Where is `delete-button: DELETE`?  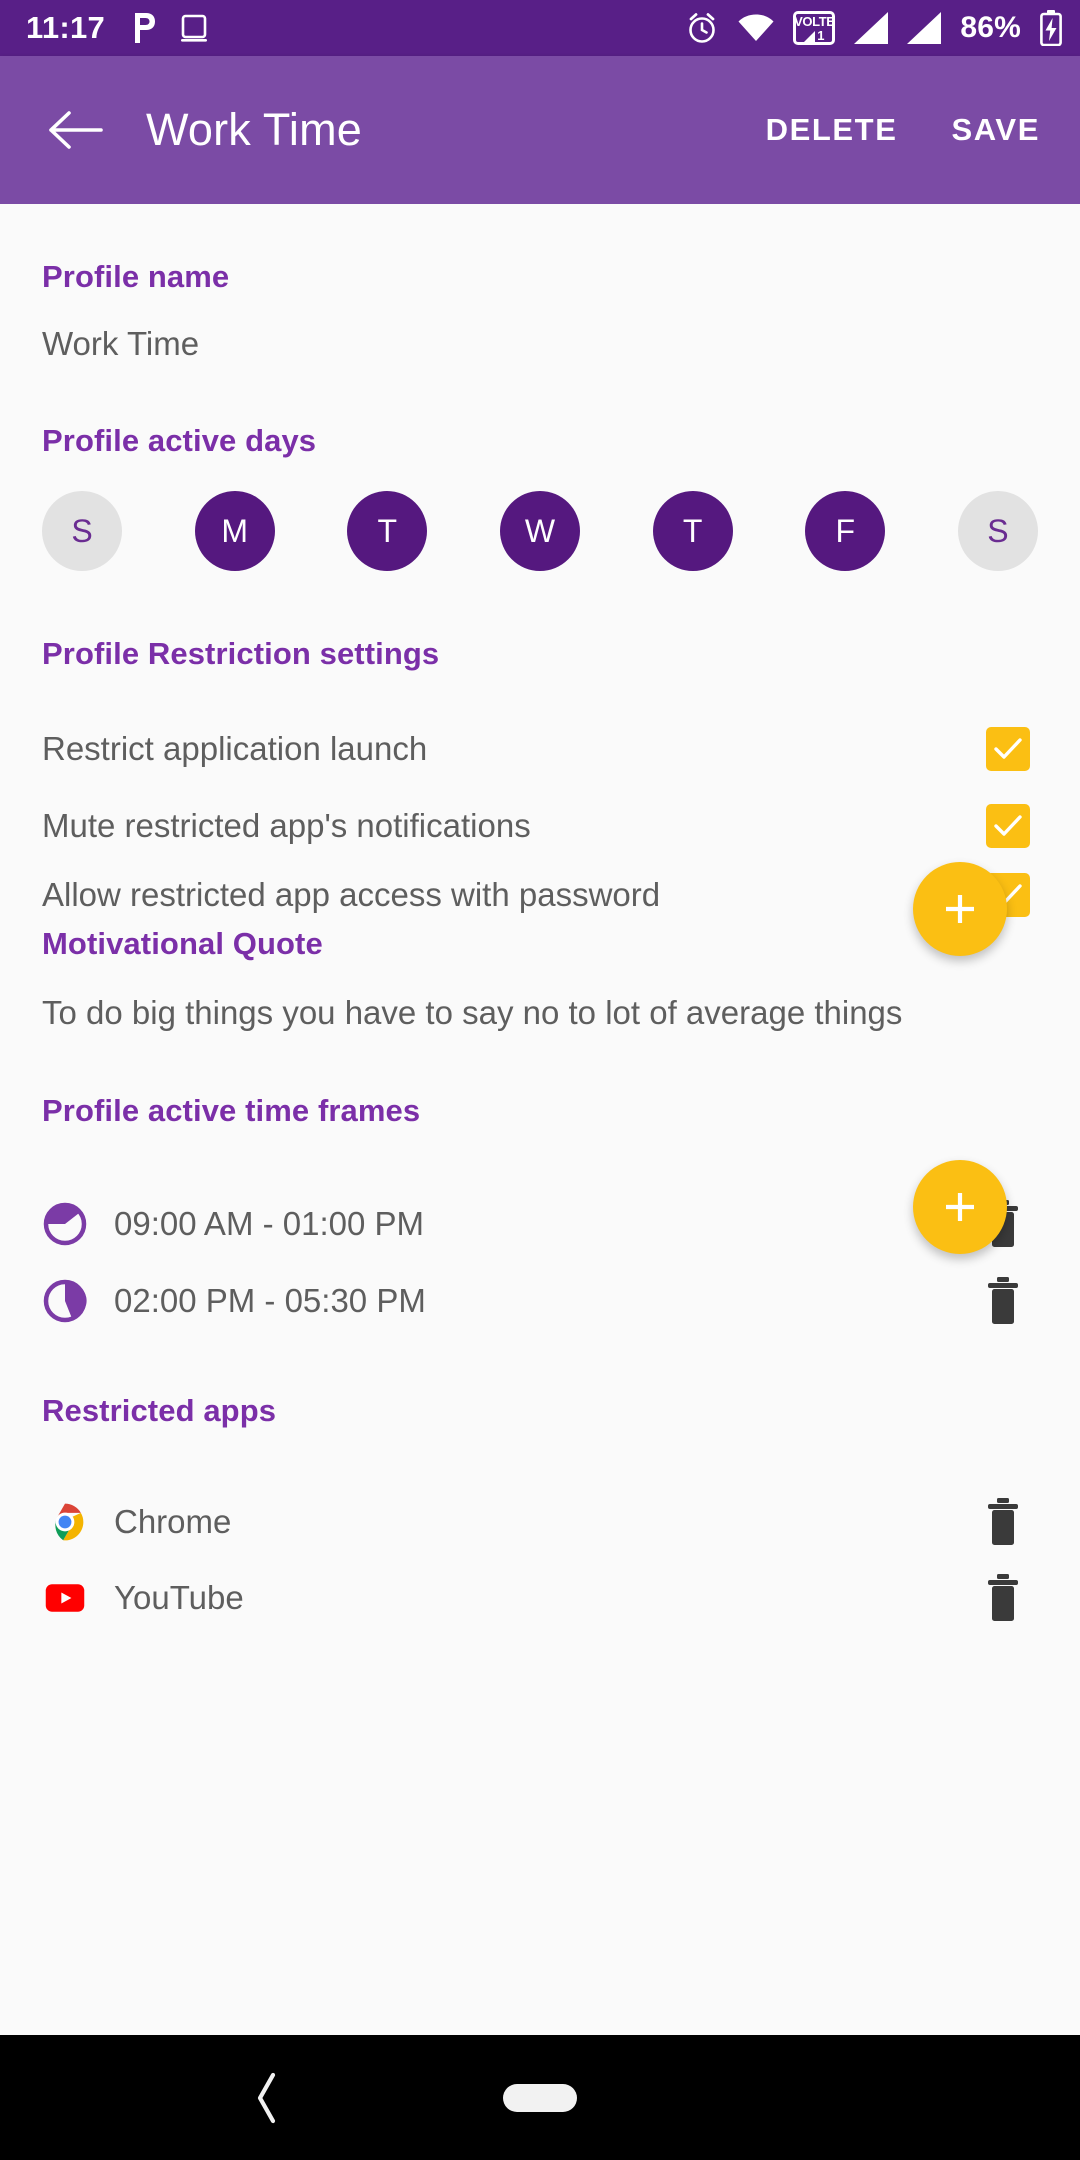 delete-button: DELETE is located at coordinates (832, 130).